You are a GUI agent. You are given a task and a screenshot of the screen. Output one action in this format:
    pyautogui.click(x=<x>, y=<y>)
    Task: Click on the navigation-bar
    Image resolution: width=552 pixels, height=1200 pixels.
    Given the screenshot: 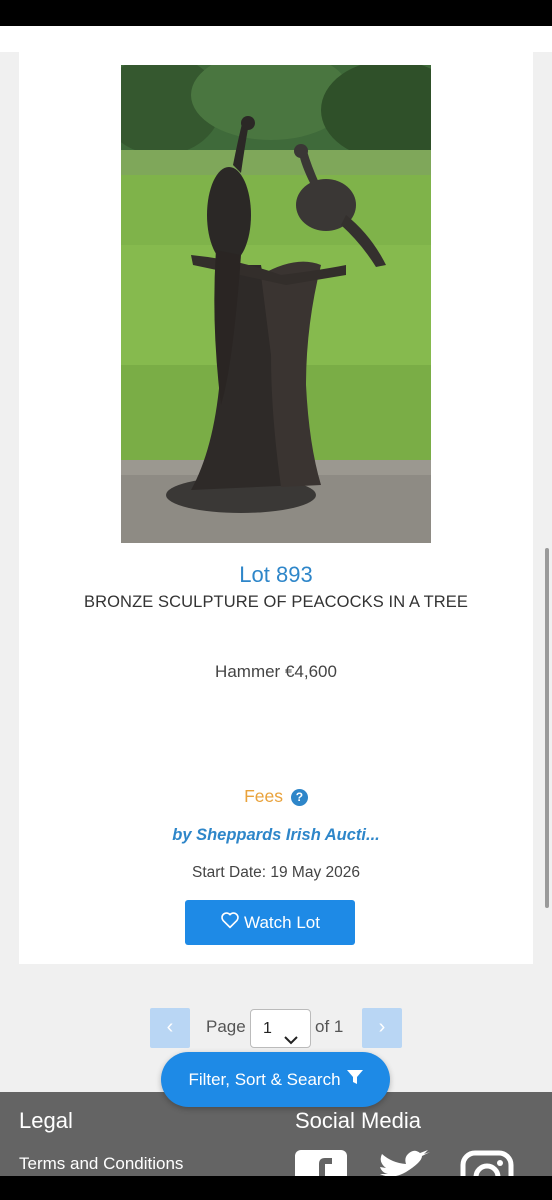 What is the action you would take?
    pyautogui.click(x=276, y=1188)
    